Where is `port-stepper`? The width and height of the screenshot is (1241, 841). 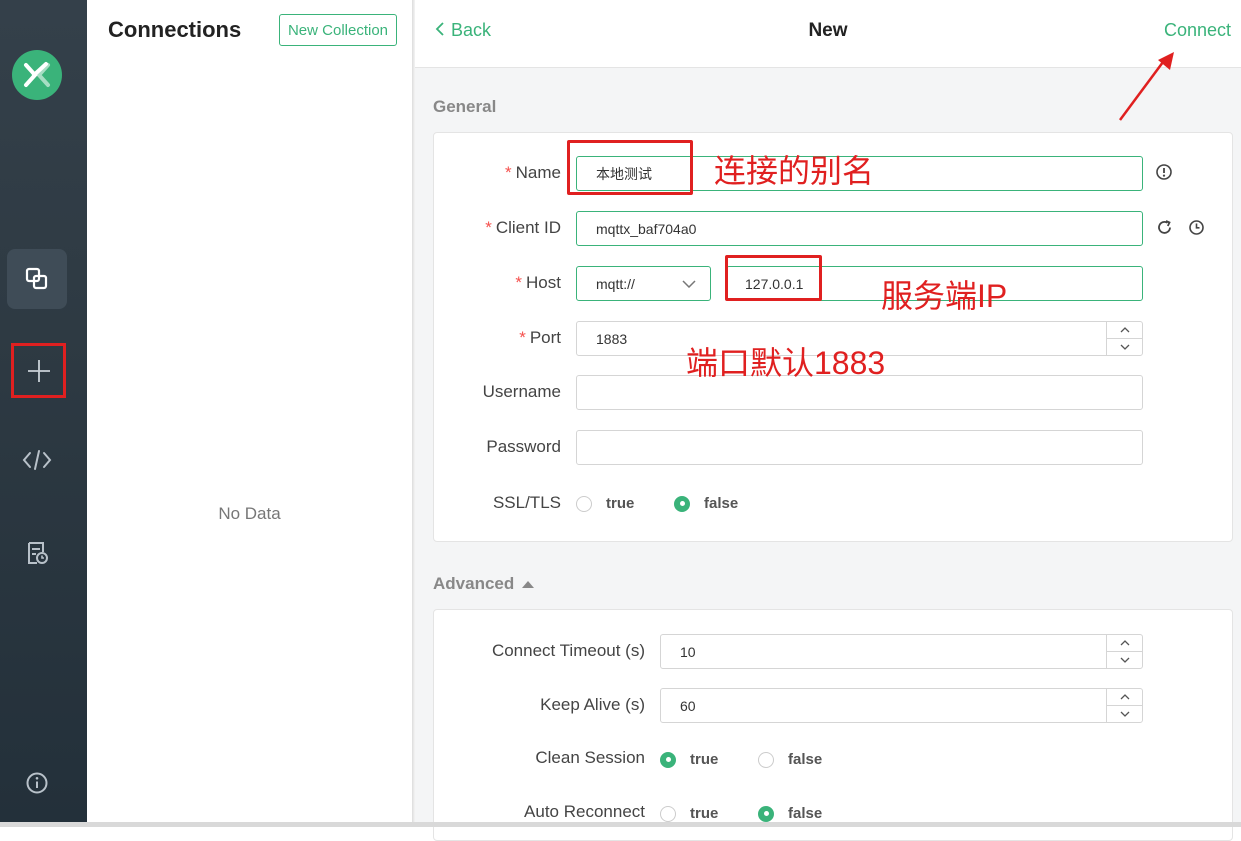 port-stepper is located at coordinates (1124, 338).